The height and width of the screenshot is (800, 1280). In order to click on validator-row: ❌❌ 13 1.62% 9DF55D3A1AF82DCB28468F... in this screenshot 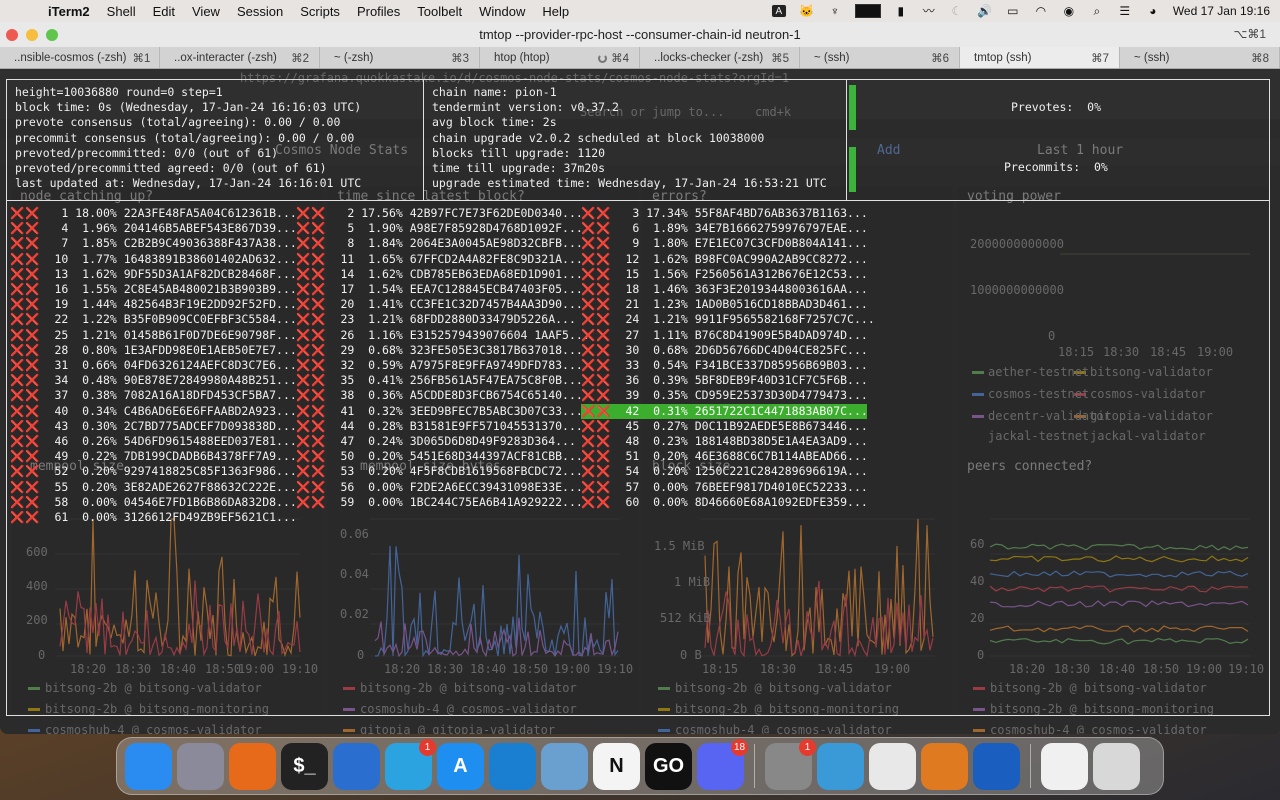, I will do `click(153, 274)`.